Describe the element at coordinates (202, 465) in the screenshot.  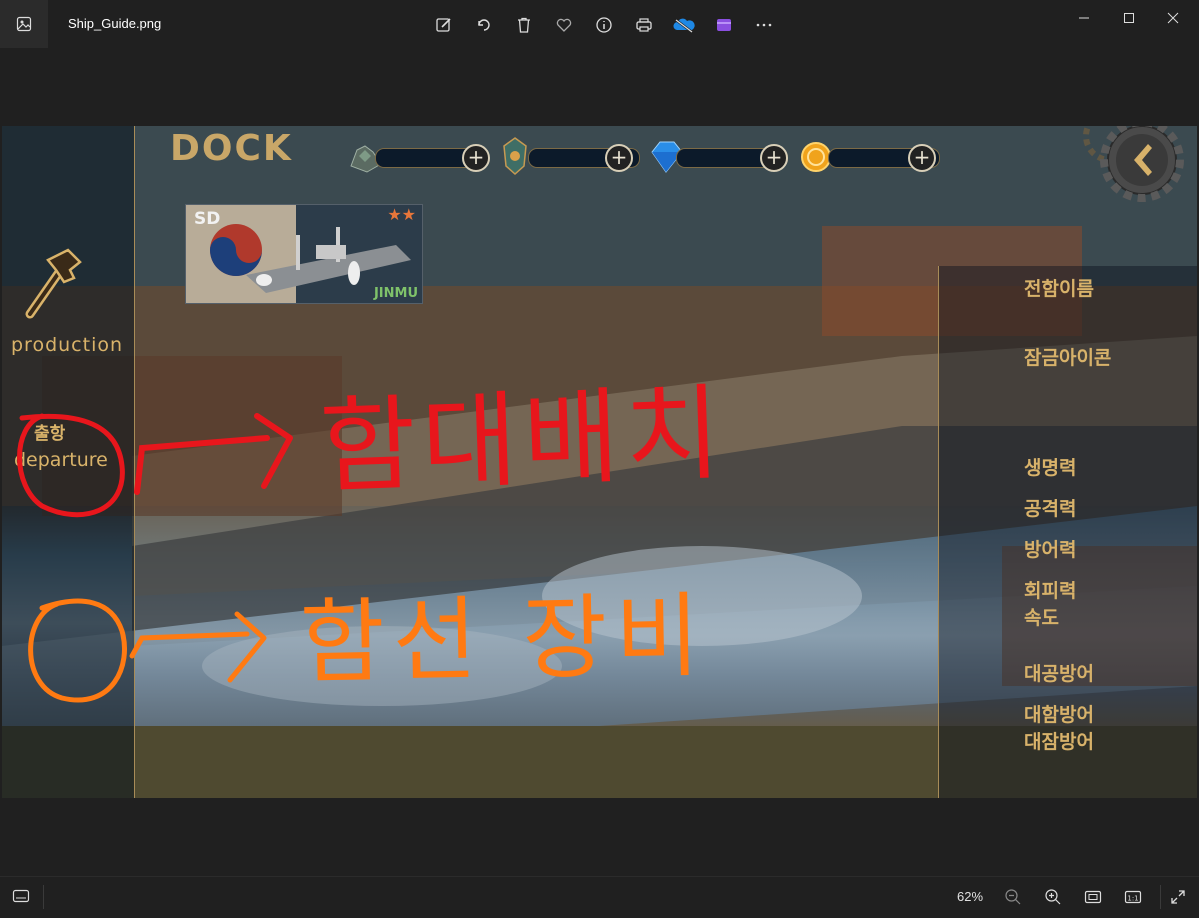
I see `red-arrow-shaft` at that location.